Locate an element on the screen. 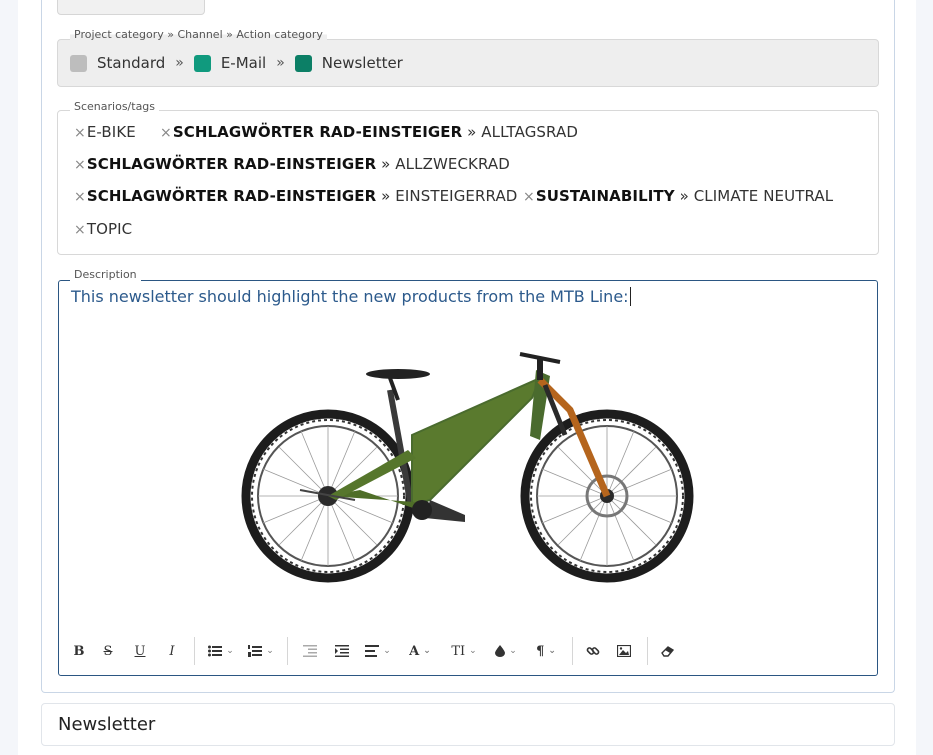 The image size is (933, 755). text-size-button: TI ⌄ is located at coordinates (464, 651).